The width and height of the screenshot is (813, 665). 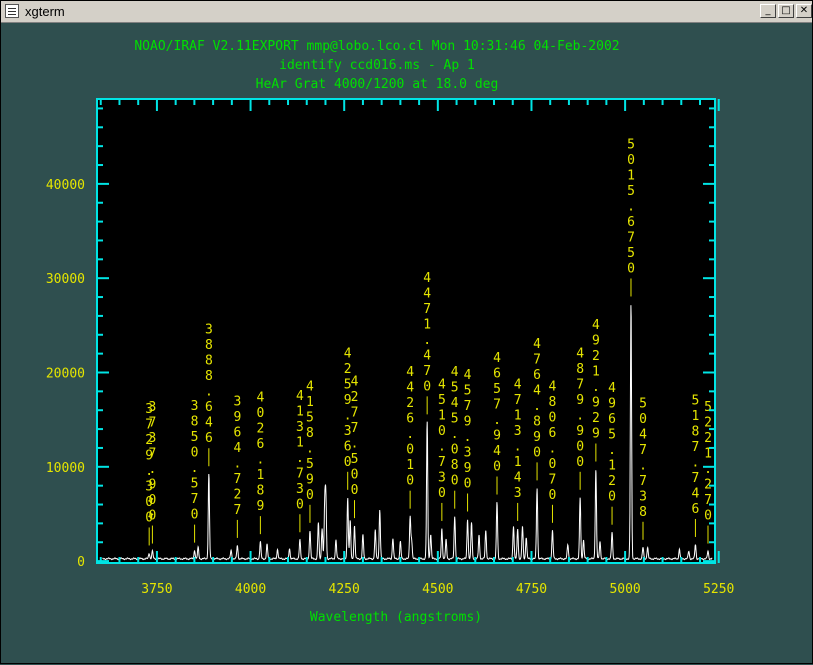 I want to click on window-title: xgterm, so click(x=45, y=11).